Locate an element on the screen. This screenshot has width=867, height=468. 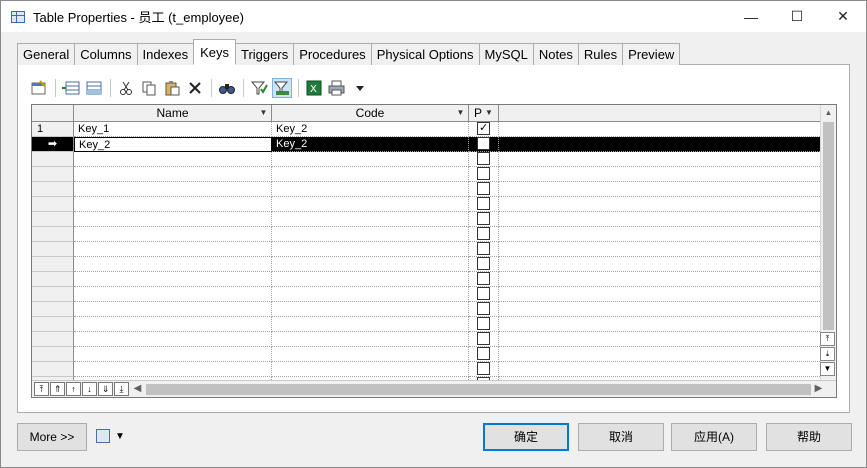
column-header-code: Code ▼ is located at coordinates (370, 113).